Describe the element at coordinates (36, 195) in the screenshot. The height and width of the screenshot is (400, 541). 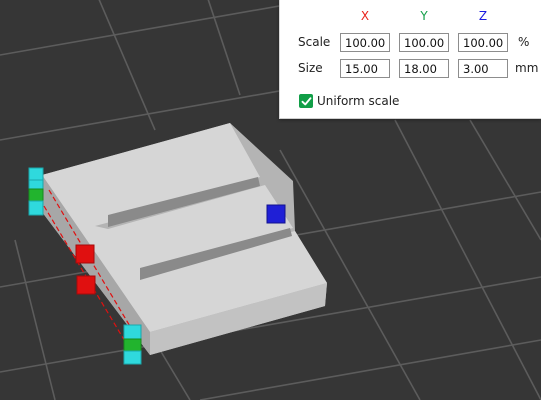
I see `green-handle-left` at that location.